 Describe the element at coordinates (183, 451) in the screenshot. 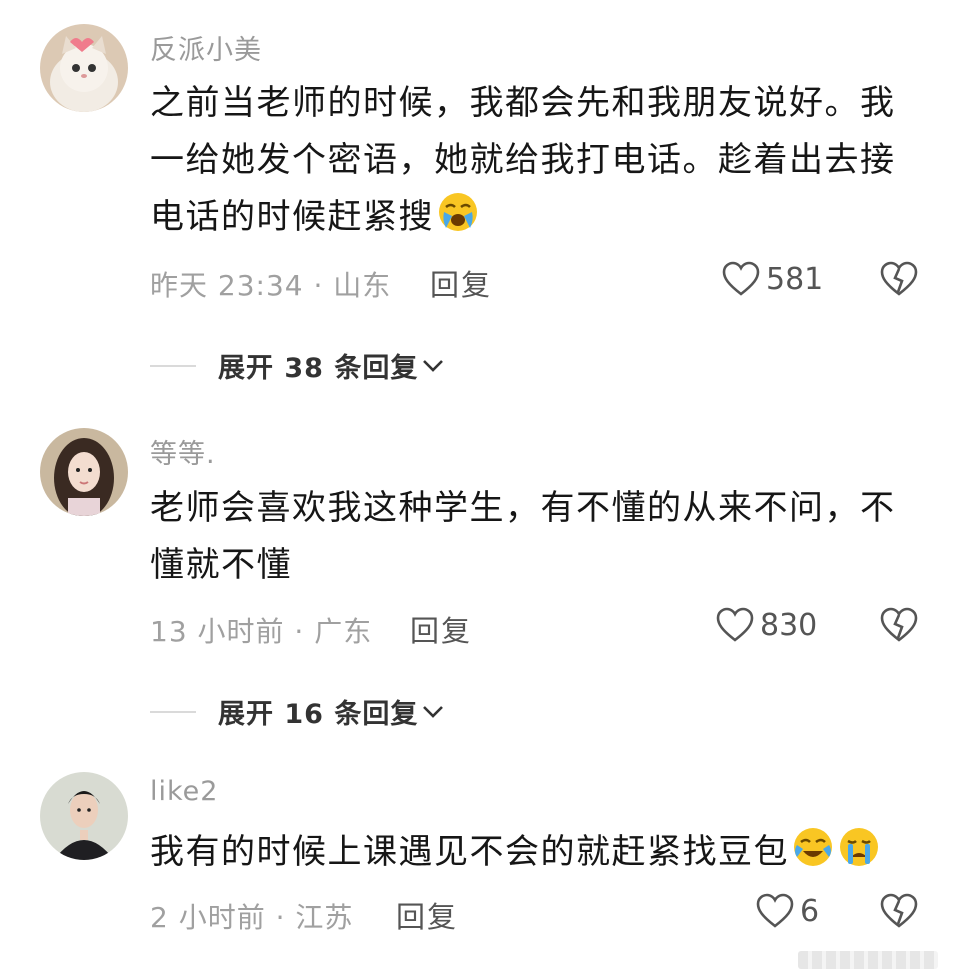

I see `username: 等等.` at that location.